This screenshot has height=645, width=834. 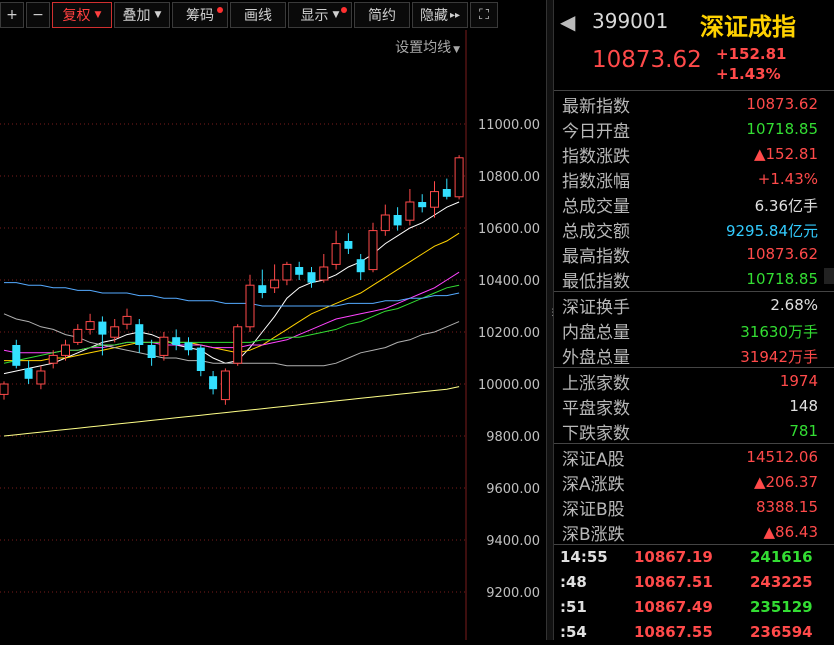 I want to click on quote-label: 总成交额, so click(x=596, y=232).